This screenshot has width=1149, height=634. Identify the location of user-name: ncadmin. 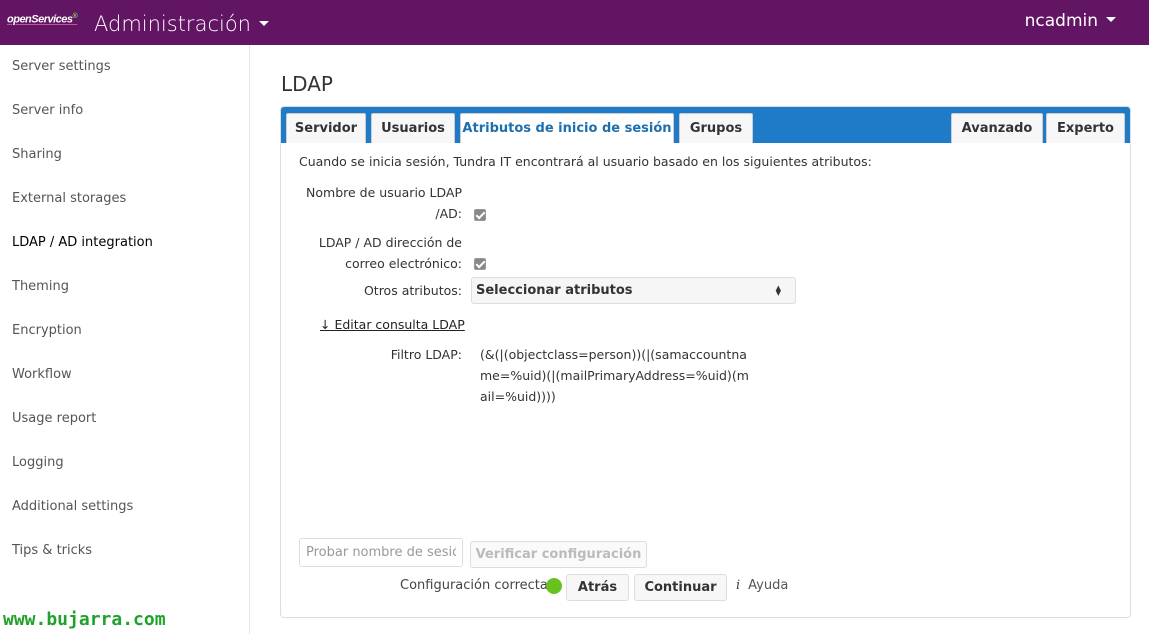
(1061, 21).